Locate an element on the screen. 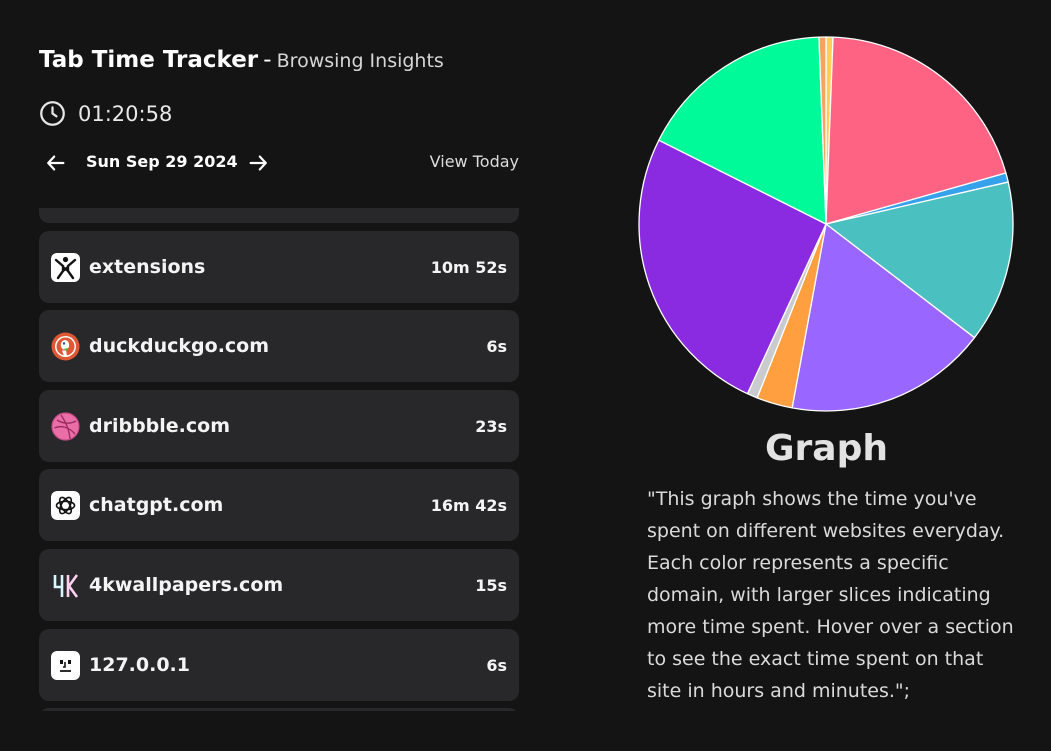 This screenshot has height=751, width=1051. site-row-partial-bottom is located at coordinates (279, 709).